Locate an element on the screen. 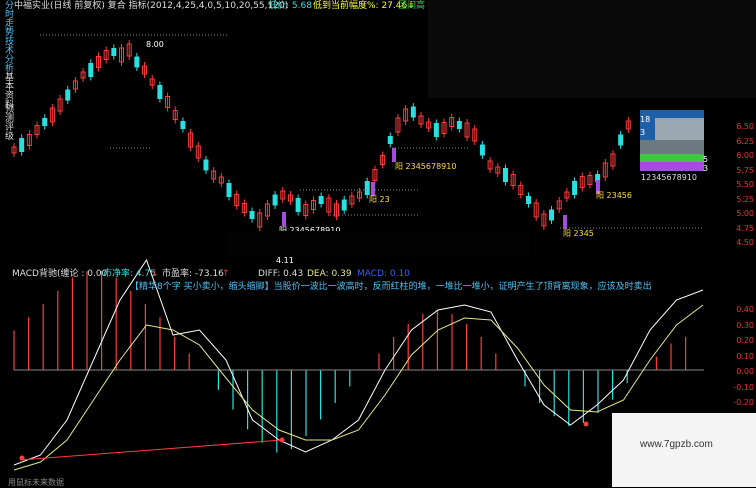  watermark-box: www.7gpzb.com is located at coordinates (684, 450).